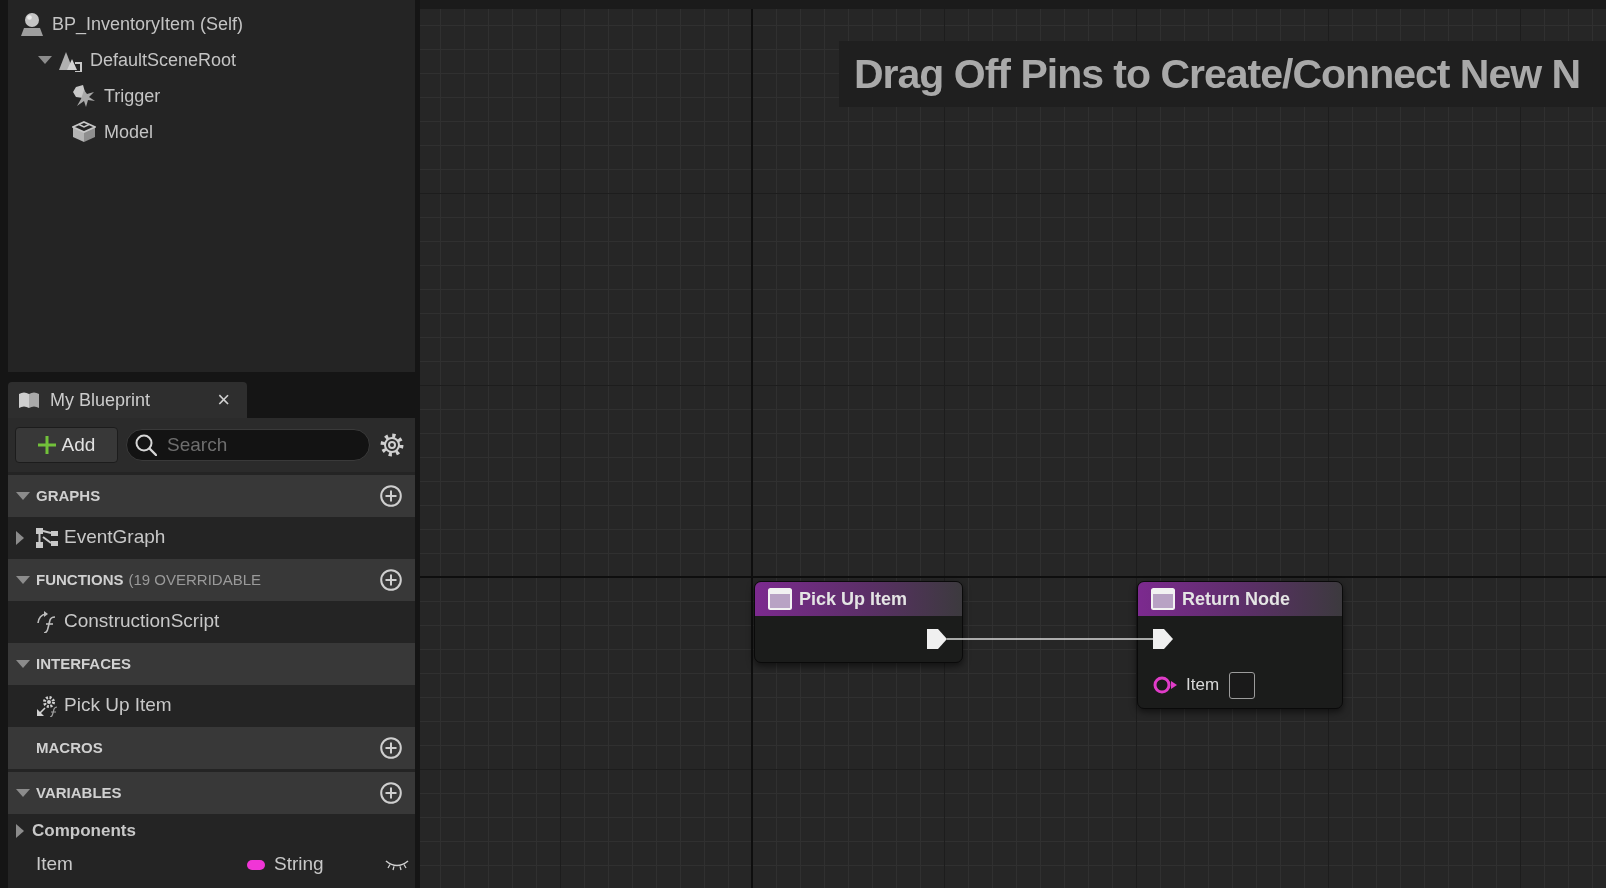  Describe the element at coordinates (141, 864) in the screenshot. I see `variable-name: Item` at that location.